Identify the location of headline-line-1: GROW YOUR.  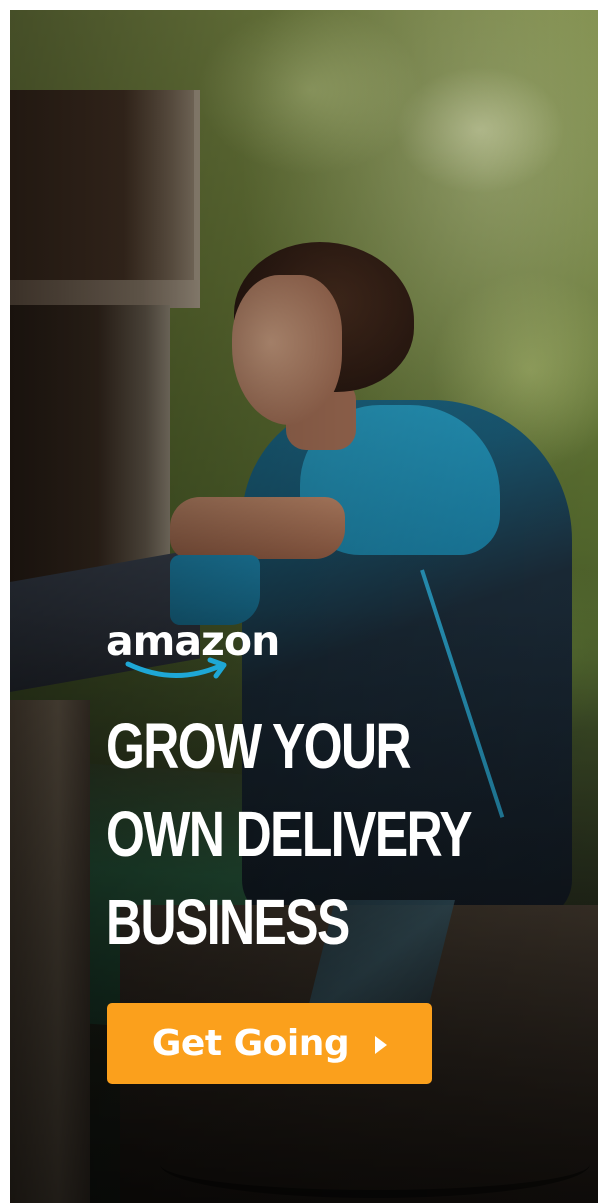
(259, 746).